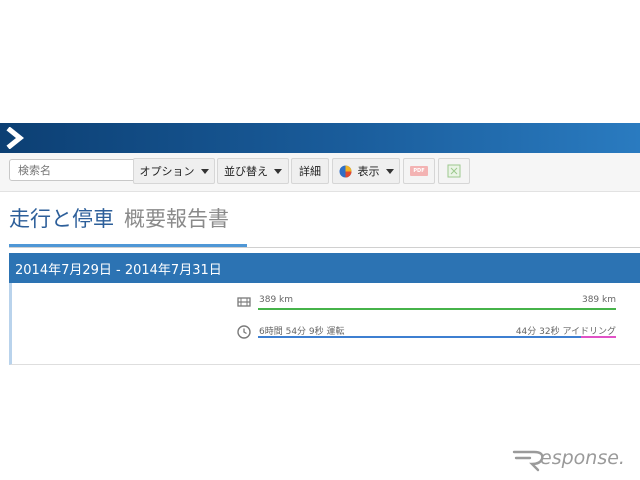  Describe the element at coordinates (118, 270) in the screenshot. I see `date-range-label: 2014年7月29日 - 2014年7月31日` at that location.